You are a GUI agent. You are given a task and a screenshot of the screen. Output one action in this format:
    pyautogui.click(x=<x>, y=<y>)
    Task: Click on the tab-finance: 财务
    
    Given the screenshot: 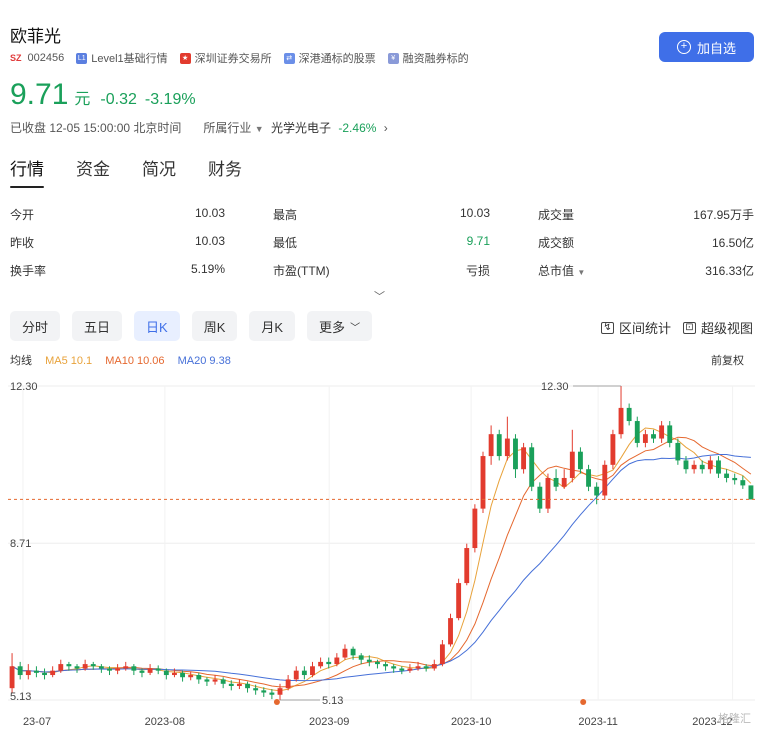 What is the action you would take?
    pyautogui.click(x=225, y=171)
    